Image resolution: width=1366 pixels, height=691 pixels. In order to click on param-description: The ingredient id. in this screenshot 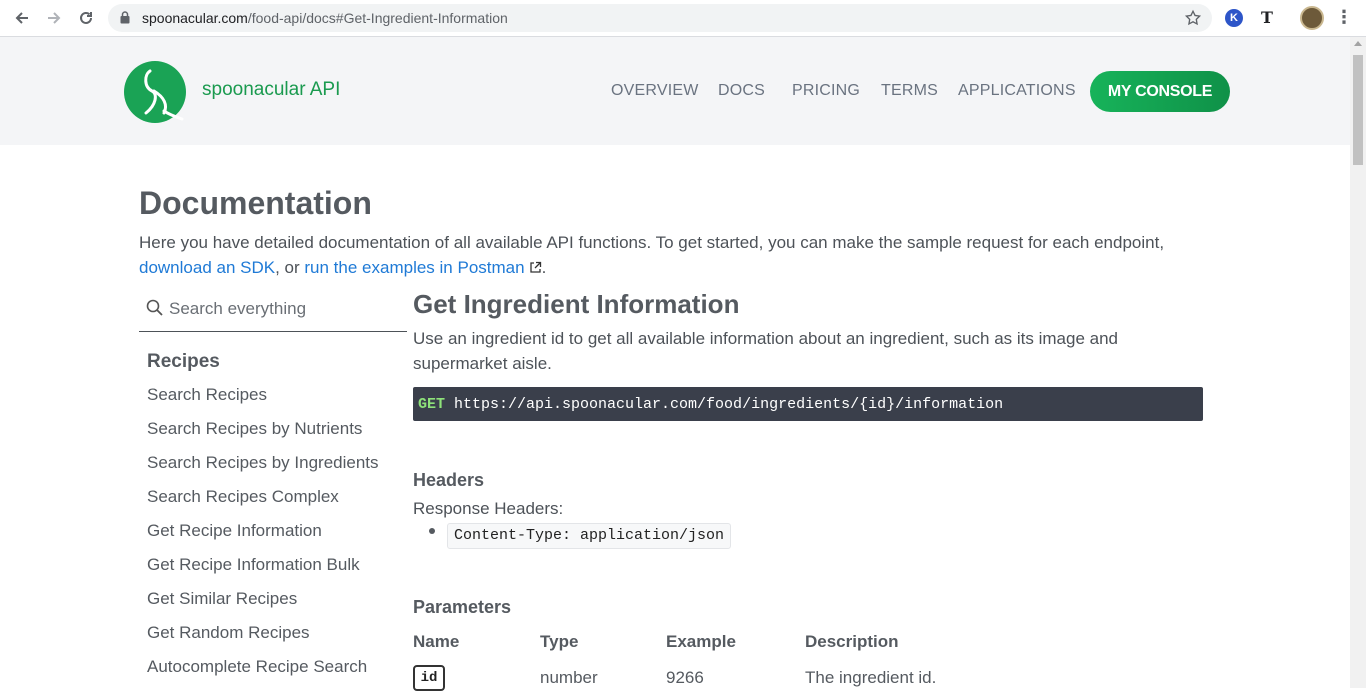, I will do `click(871, 677)`.